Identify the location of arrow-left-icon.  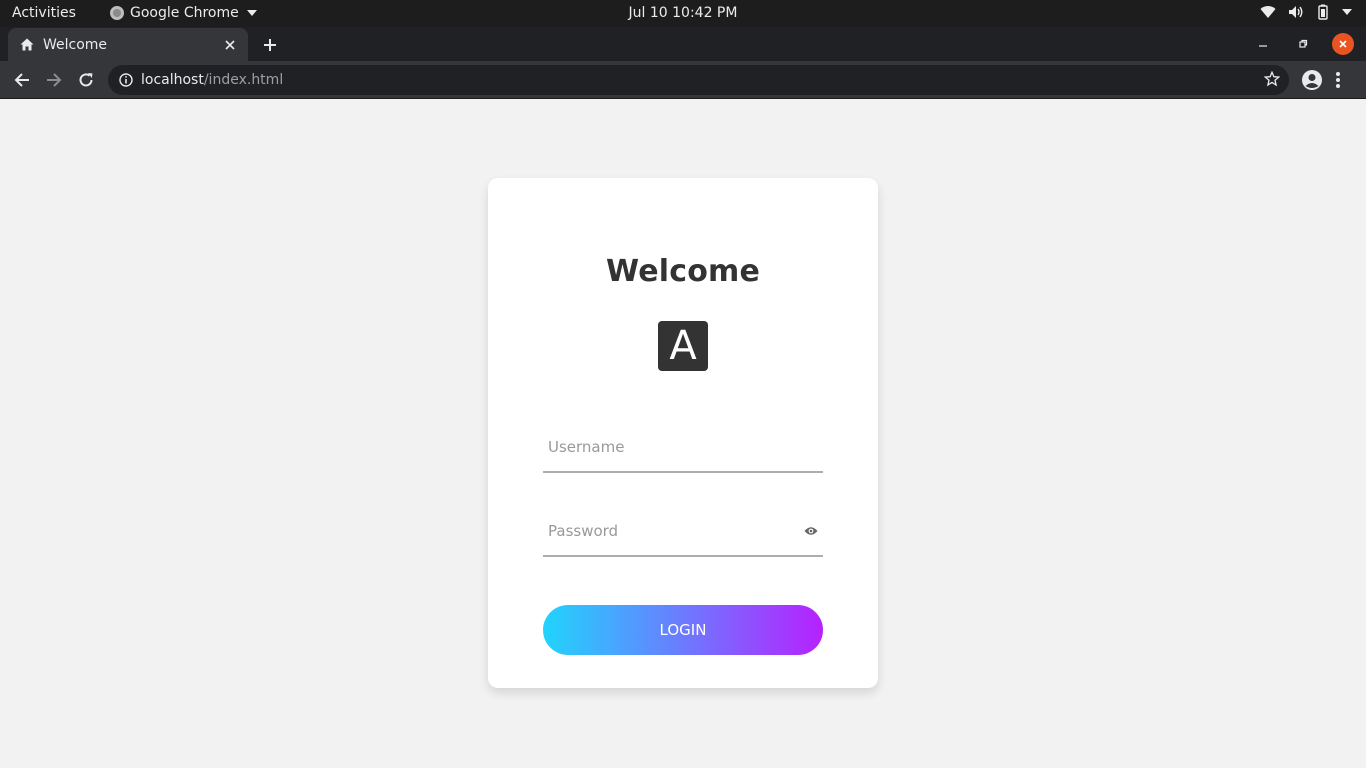
(21, 80).